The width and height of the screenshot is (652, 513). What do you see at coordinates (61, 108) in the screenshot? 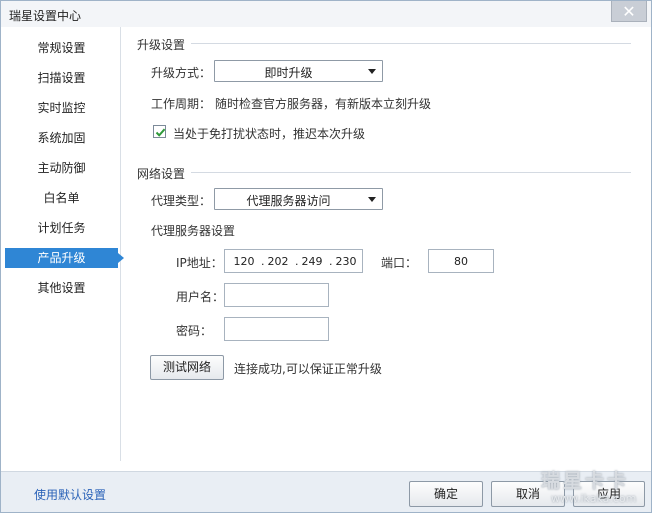
I see `sidebar-item-realtime-monitor: 实时监控` at bounding box center [61, 108].